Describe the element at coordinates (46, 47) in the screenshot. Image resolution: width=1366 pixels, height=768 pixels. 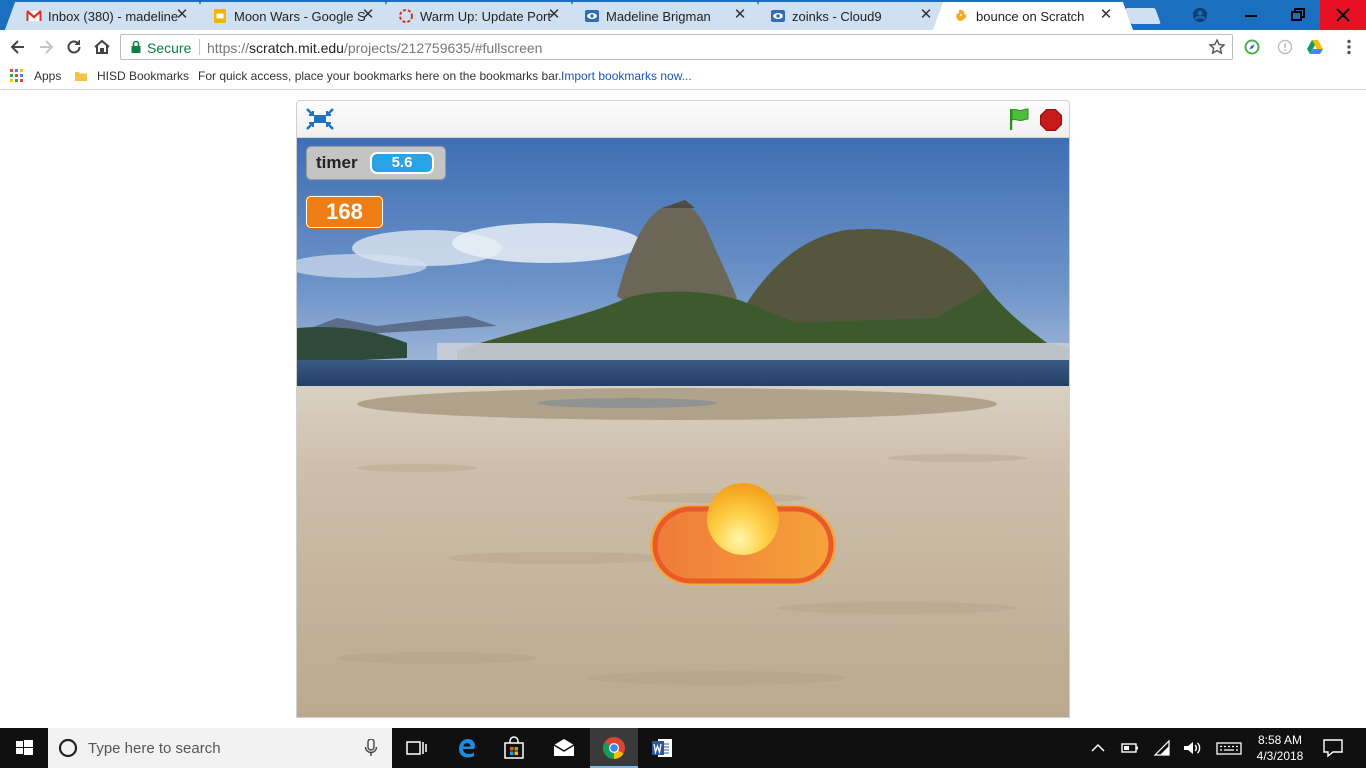
I see `forward-arrow-icon` at that location.